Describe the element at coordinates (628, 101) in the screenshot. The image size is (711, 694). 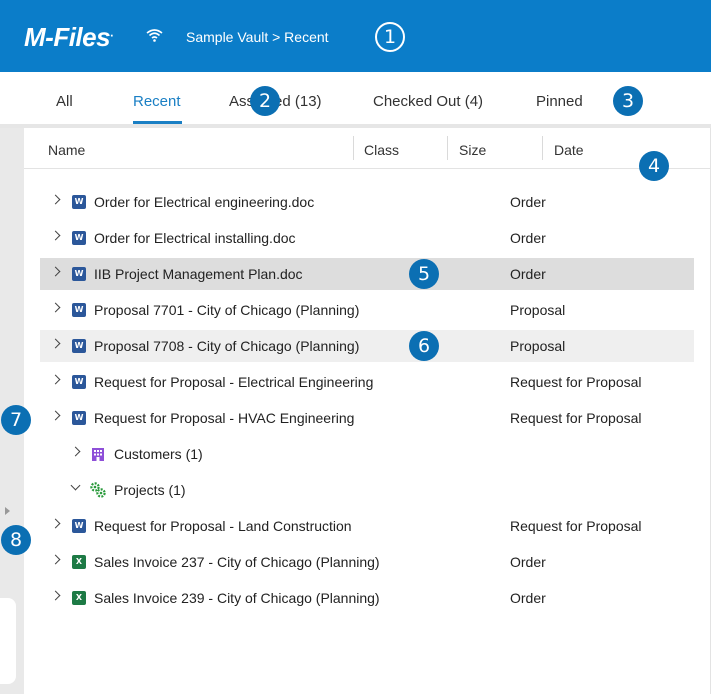
I see `callout-3: 3` at that location.